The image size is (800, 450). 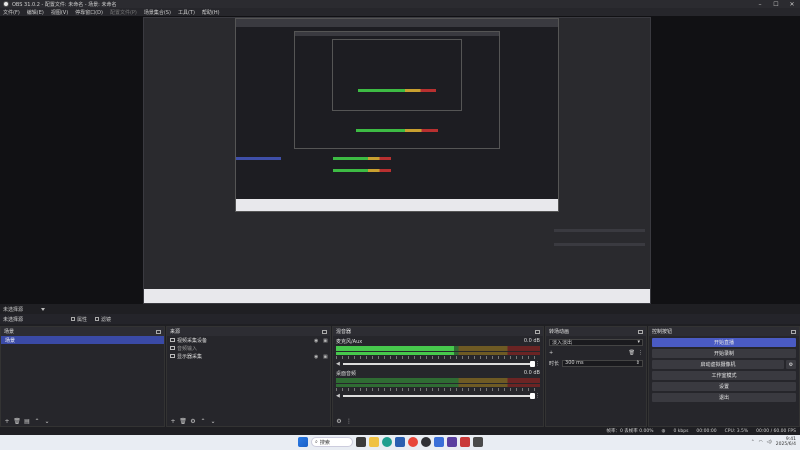 What do you see at coordinates (374, 442) in the screenshot?
I see `file-explorer-icon` at bounding box center [374, 442].